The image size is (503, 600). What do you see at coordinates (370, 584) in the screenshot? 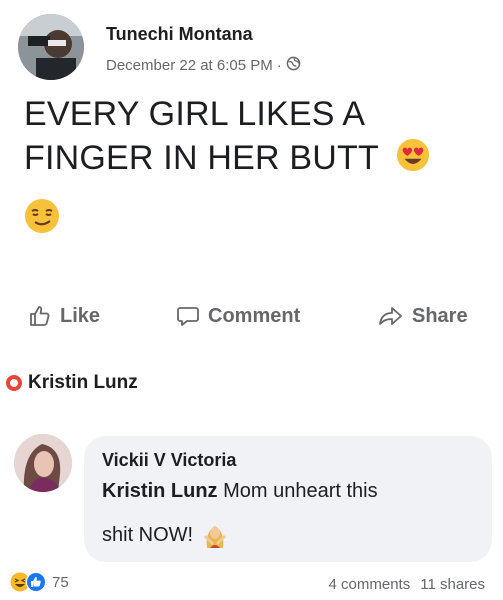
I see `comments-count: 4 comments` at bounding box center [370, 584].